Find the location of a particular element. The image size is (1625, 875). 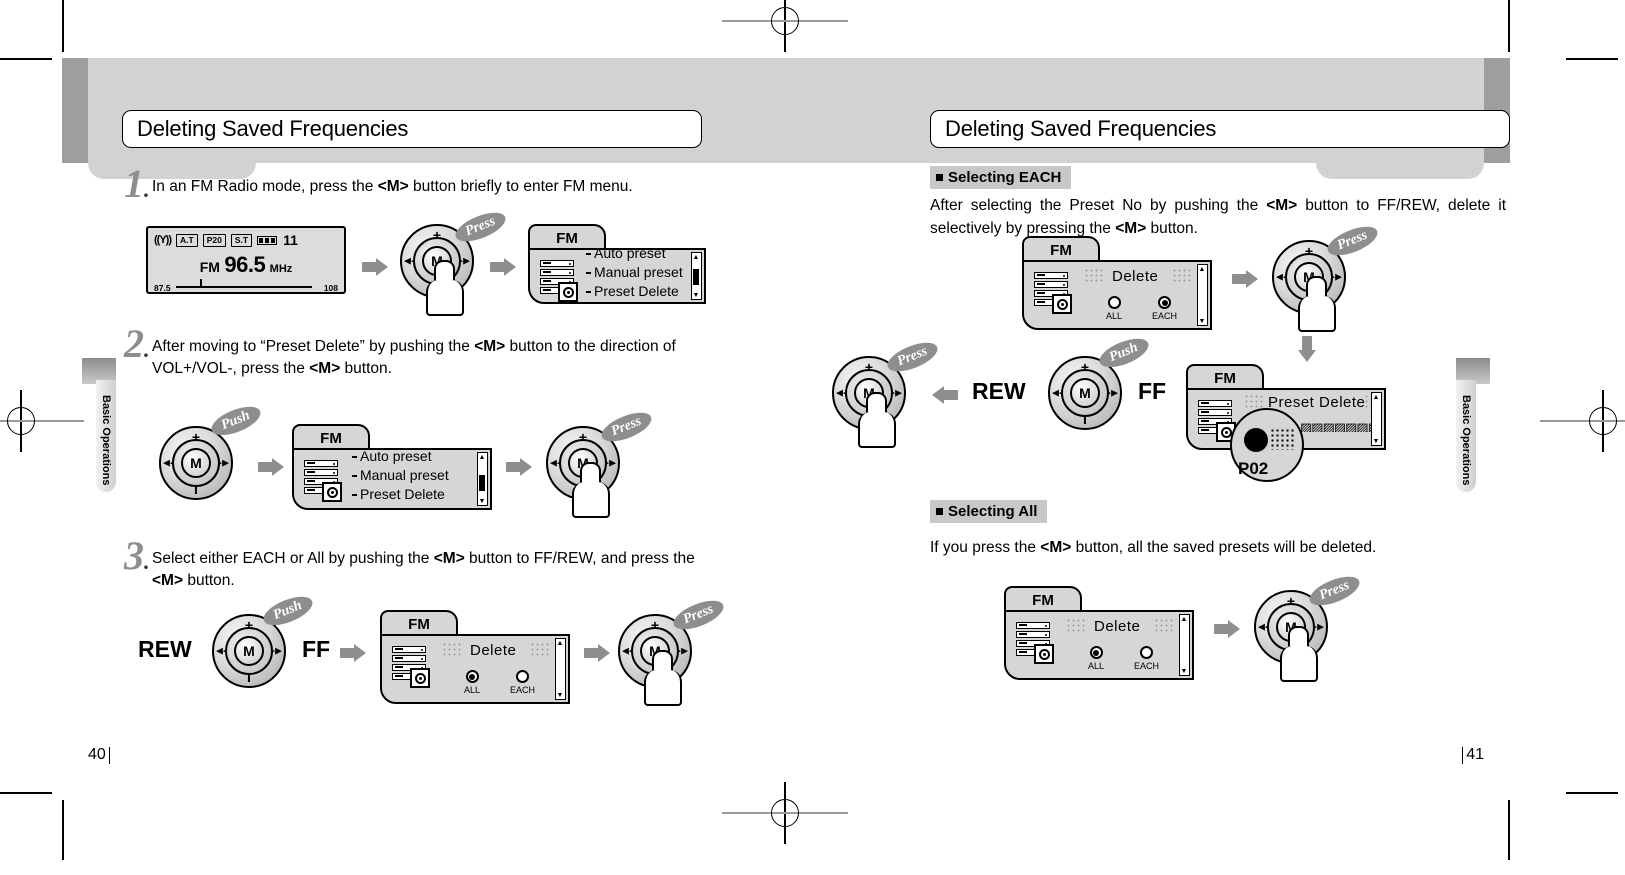

crop-mark-tr-h is located at coordinates (1592, 59).